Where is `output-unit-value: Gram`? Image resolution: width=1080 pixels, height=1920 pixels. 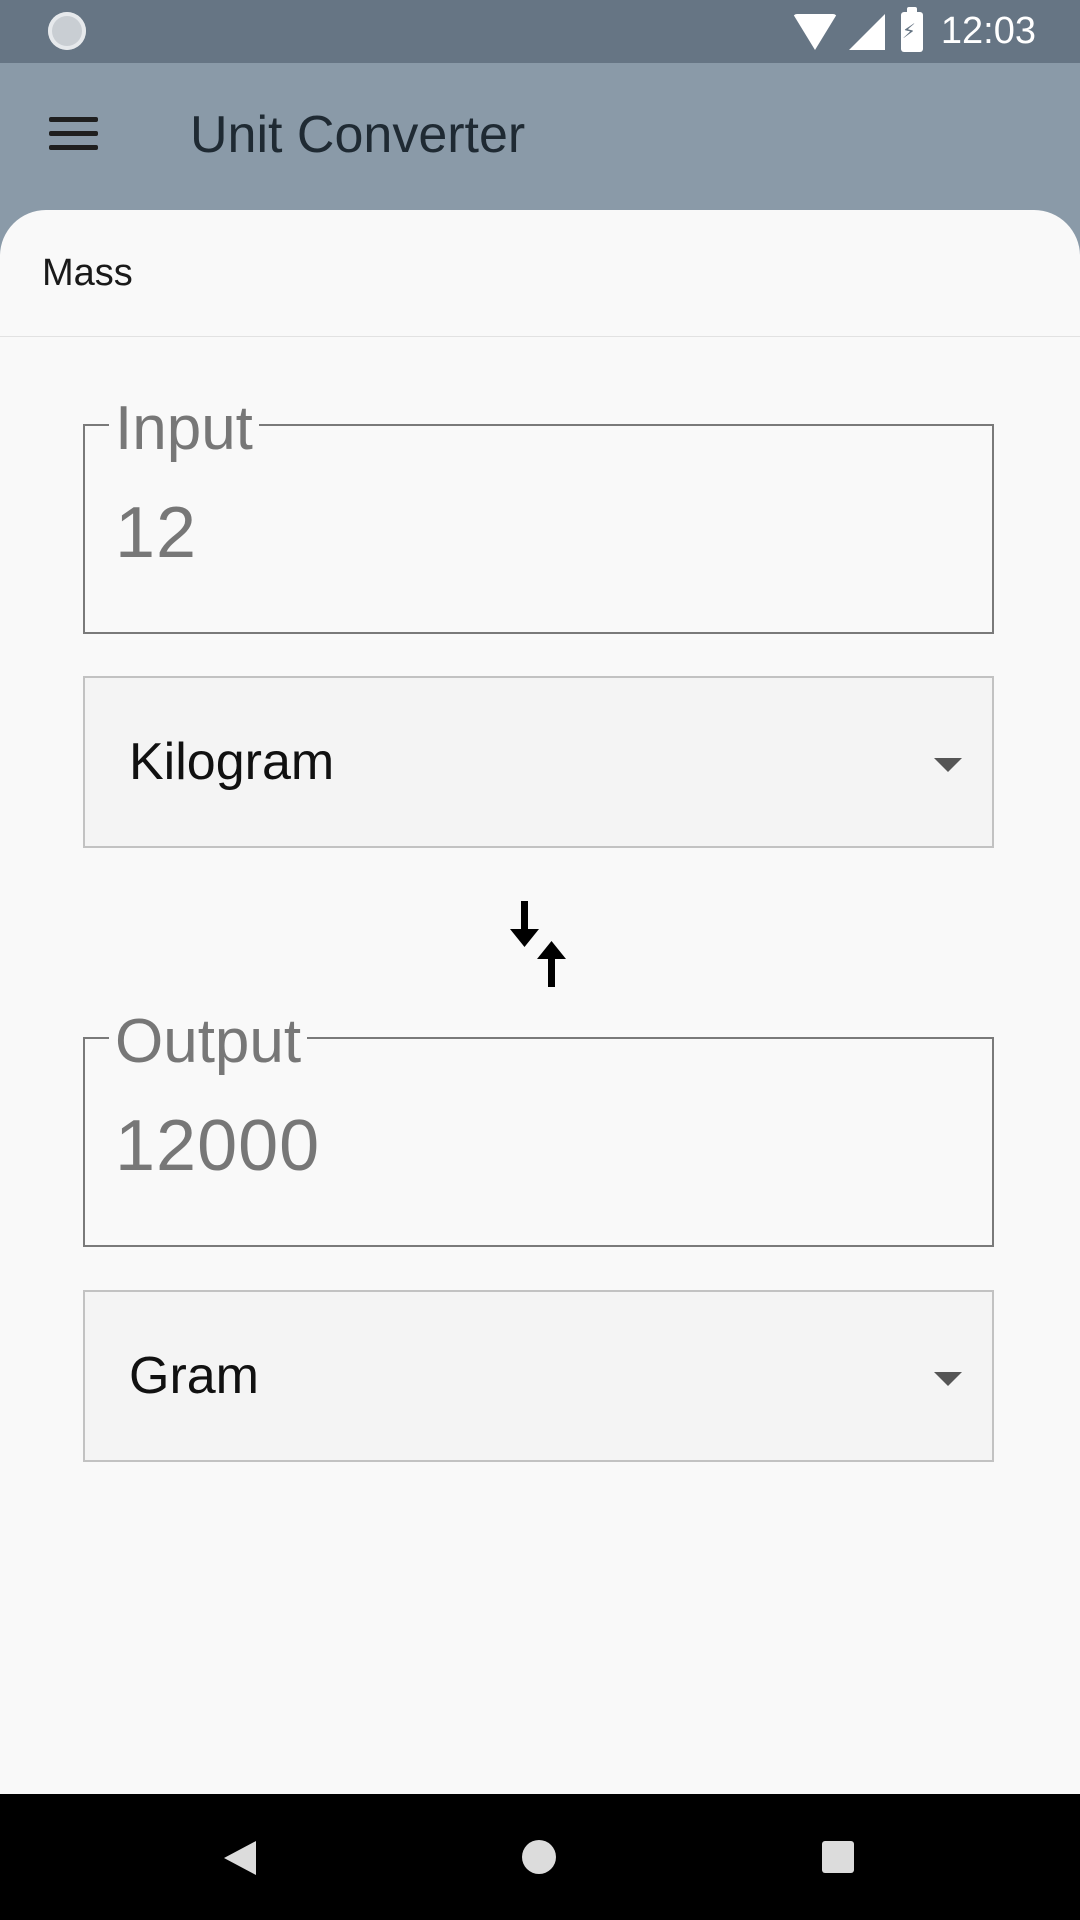 output-unit-value: Gram is located at coordinates (194, 1376).